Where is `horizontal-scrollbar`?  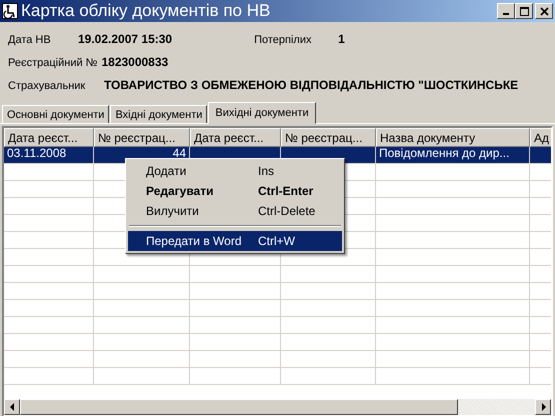
horizontal-scrollbar is located at coordinates (277, 407).